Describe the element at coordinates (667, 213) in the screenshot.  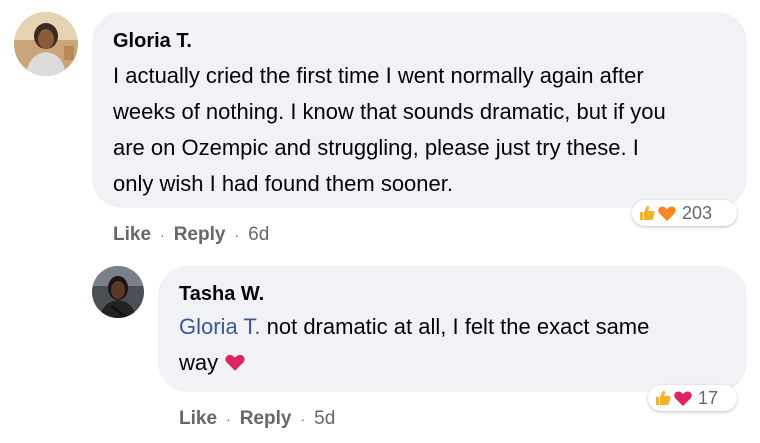
I see `orange-heart-icon` at that location.